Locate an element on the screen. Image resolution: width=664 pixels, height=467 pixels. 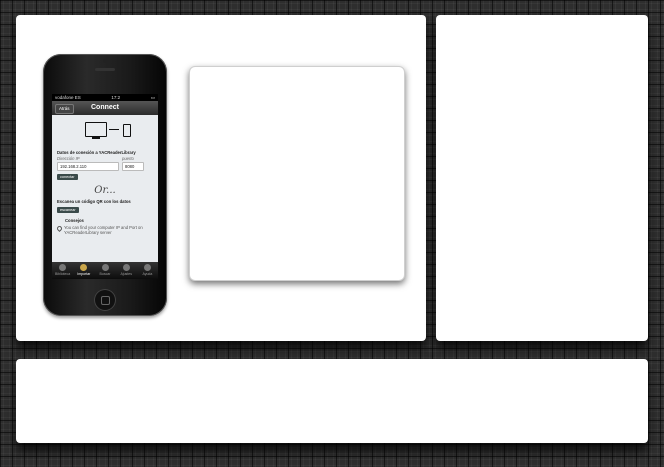
tab-label: Ajustes is located at coordinates (126, 274).